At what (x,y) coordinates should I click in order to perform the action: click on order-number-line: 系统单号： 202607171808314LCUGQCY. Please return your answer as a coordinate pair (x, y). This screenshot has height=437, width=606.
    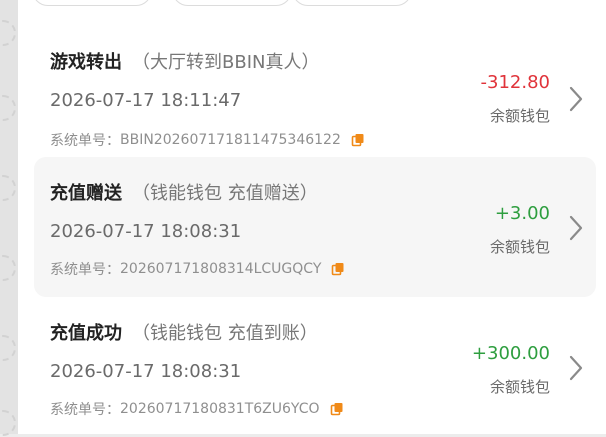
    Looking at the image, I should click on (197, 269).